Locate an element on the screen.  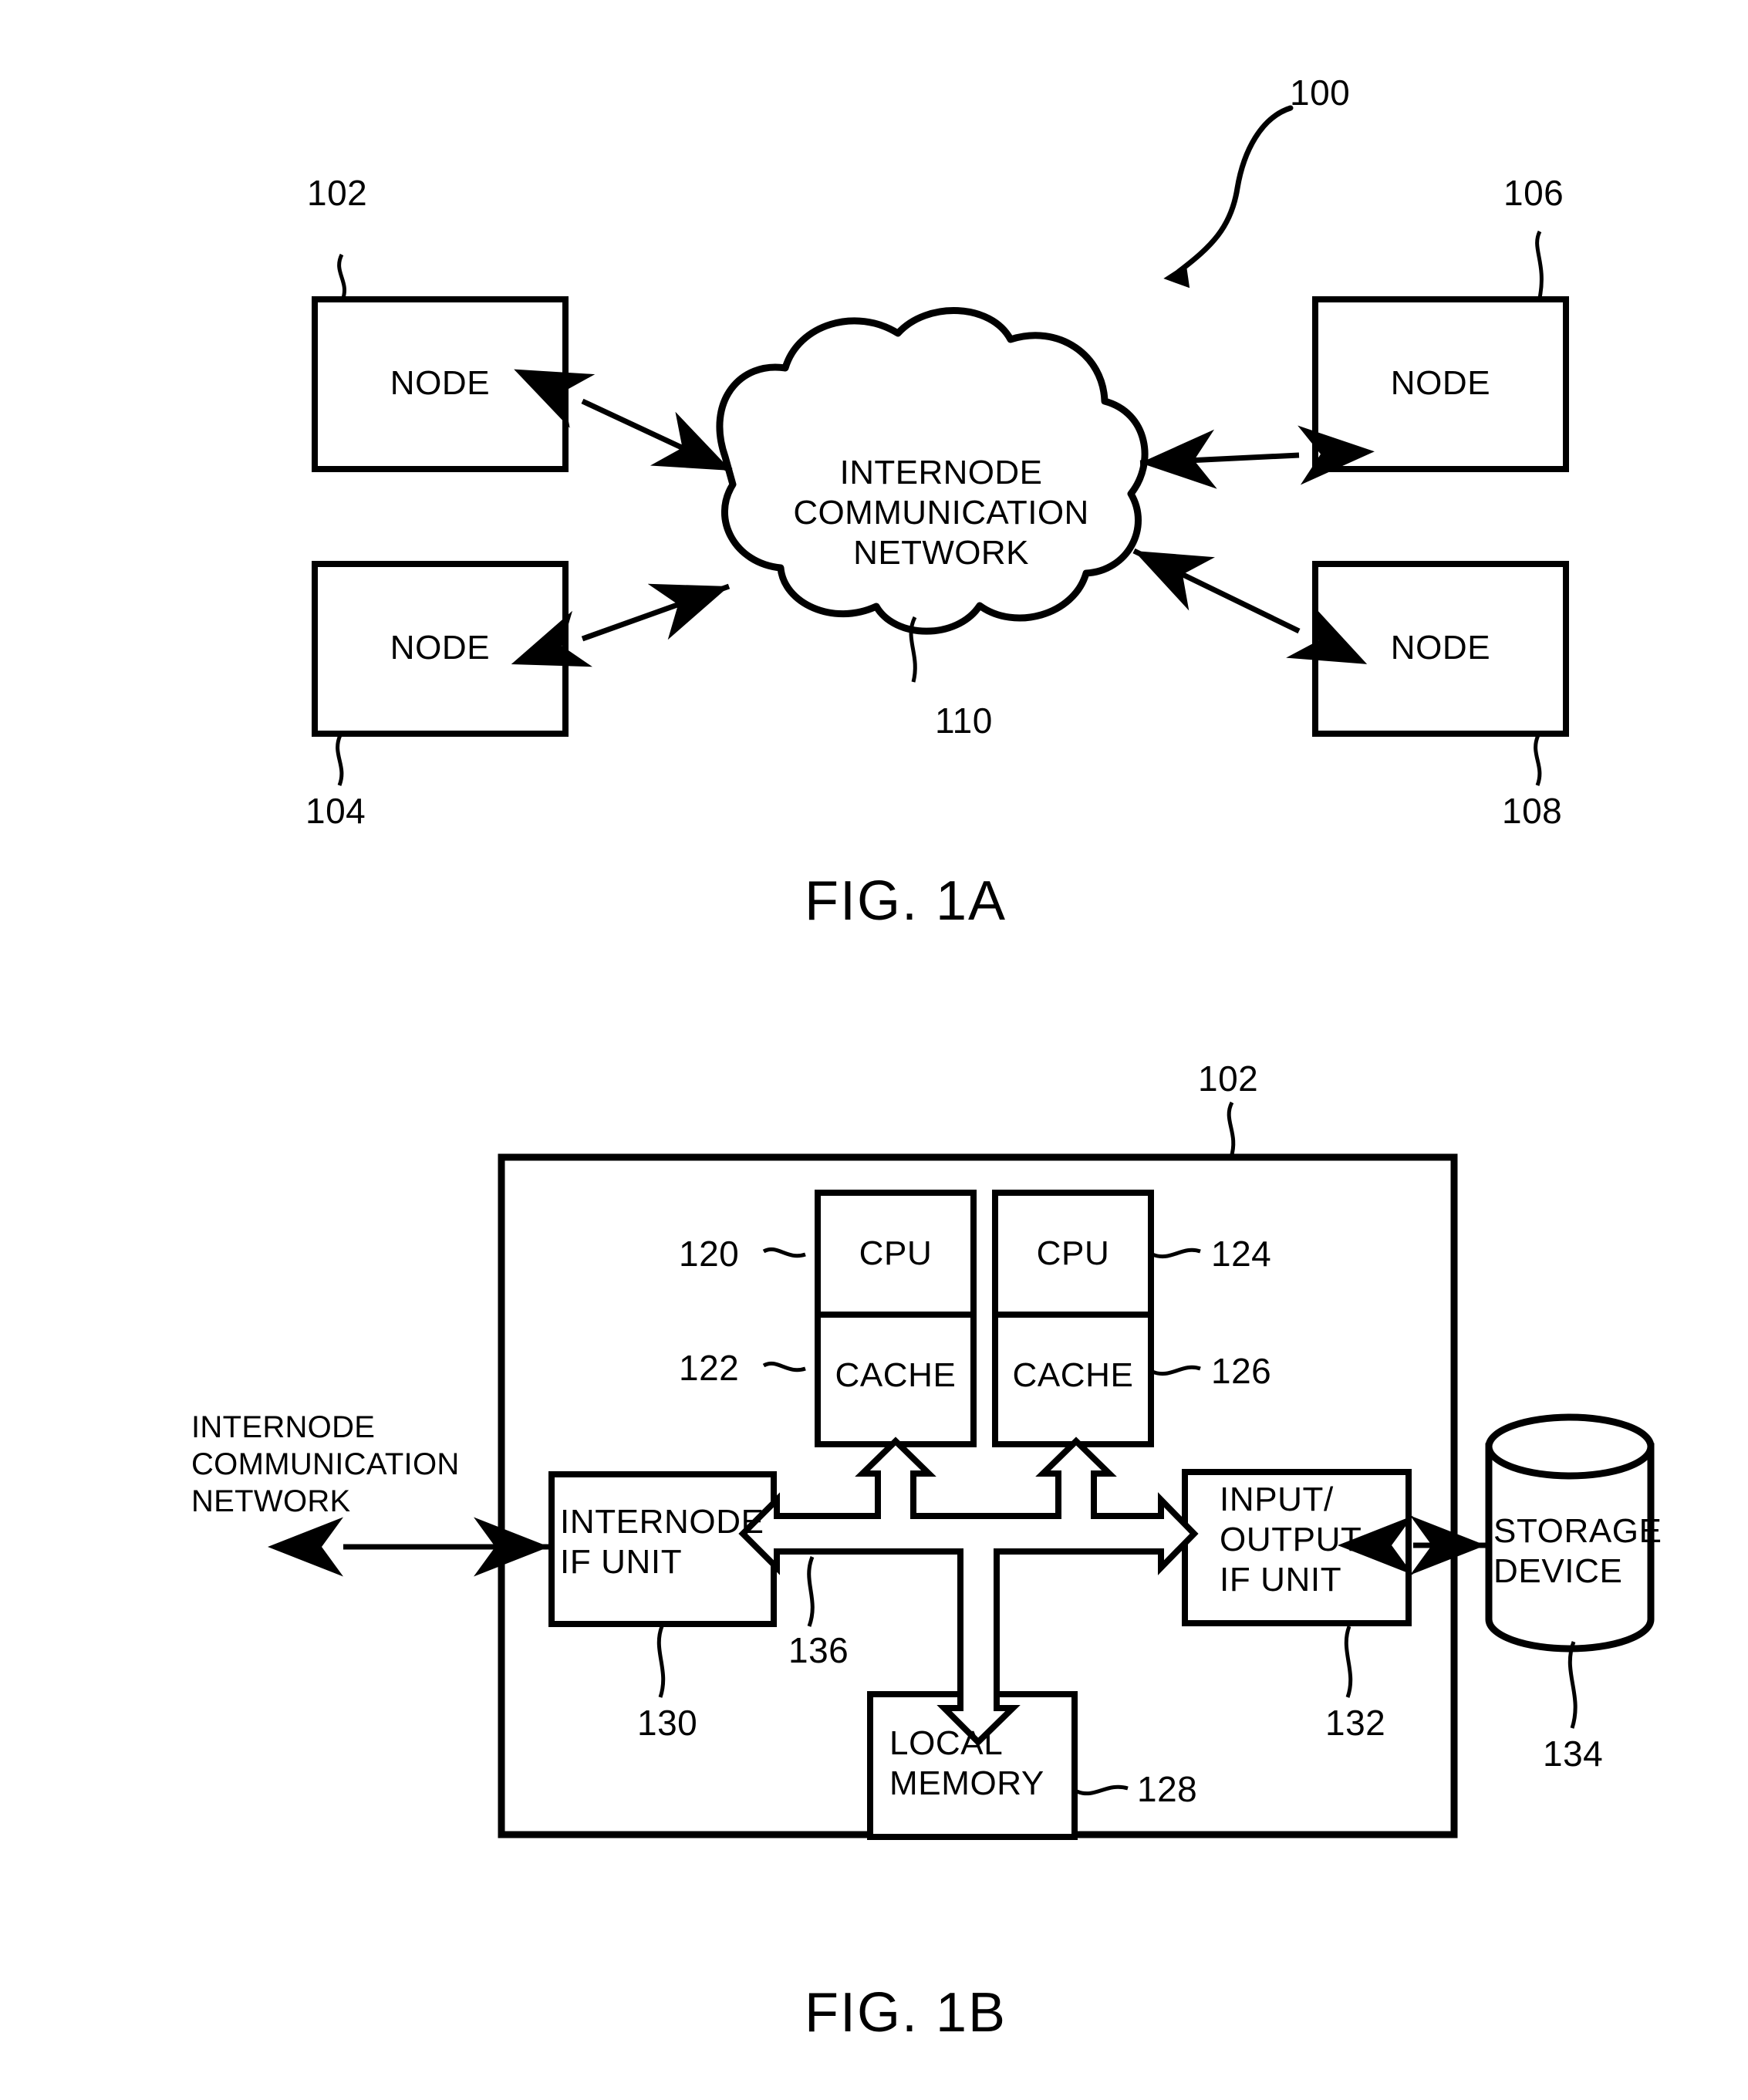
io-if-unit-label-line-3: IF UNIT is located at coordinates (1281, 1580).